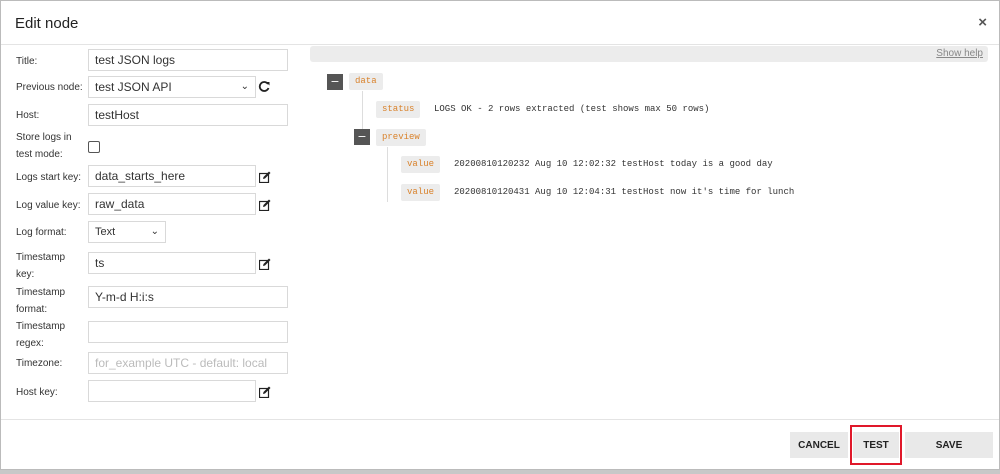 The height and width of the screenshot is (474, 1000). Describe the element at coordinates (37, 392) in the screenshot. I see `host-key-label: Host key:` at that location.